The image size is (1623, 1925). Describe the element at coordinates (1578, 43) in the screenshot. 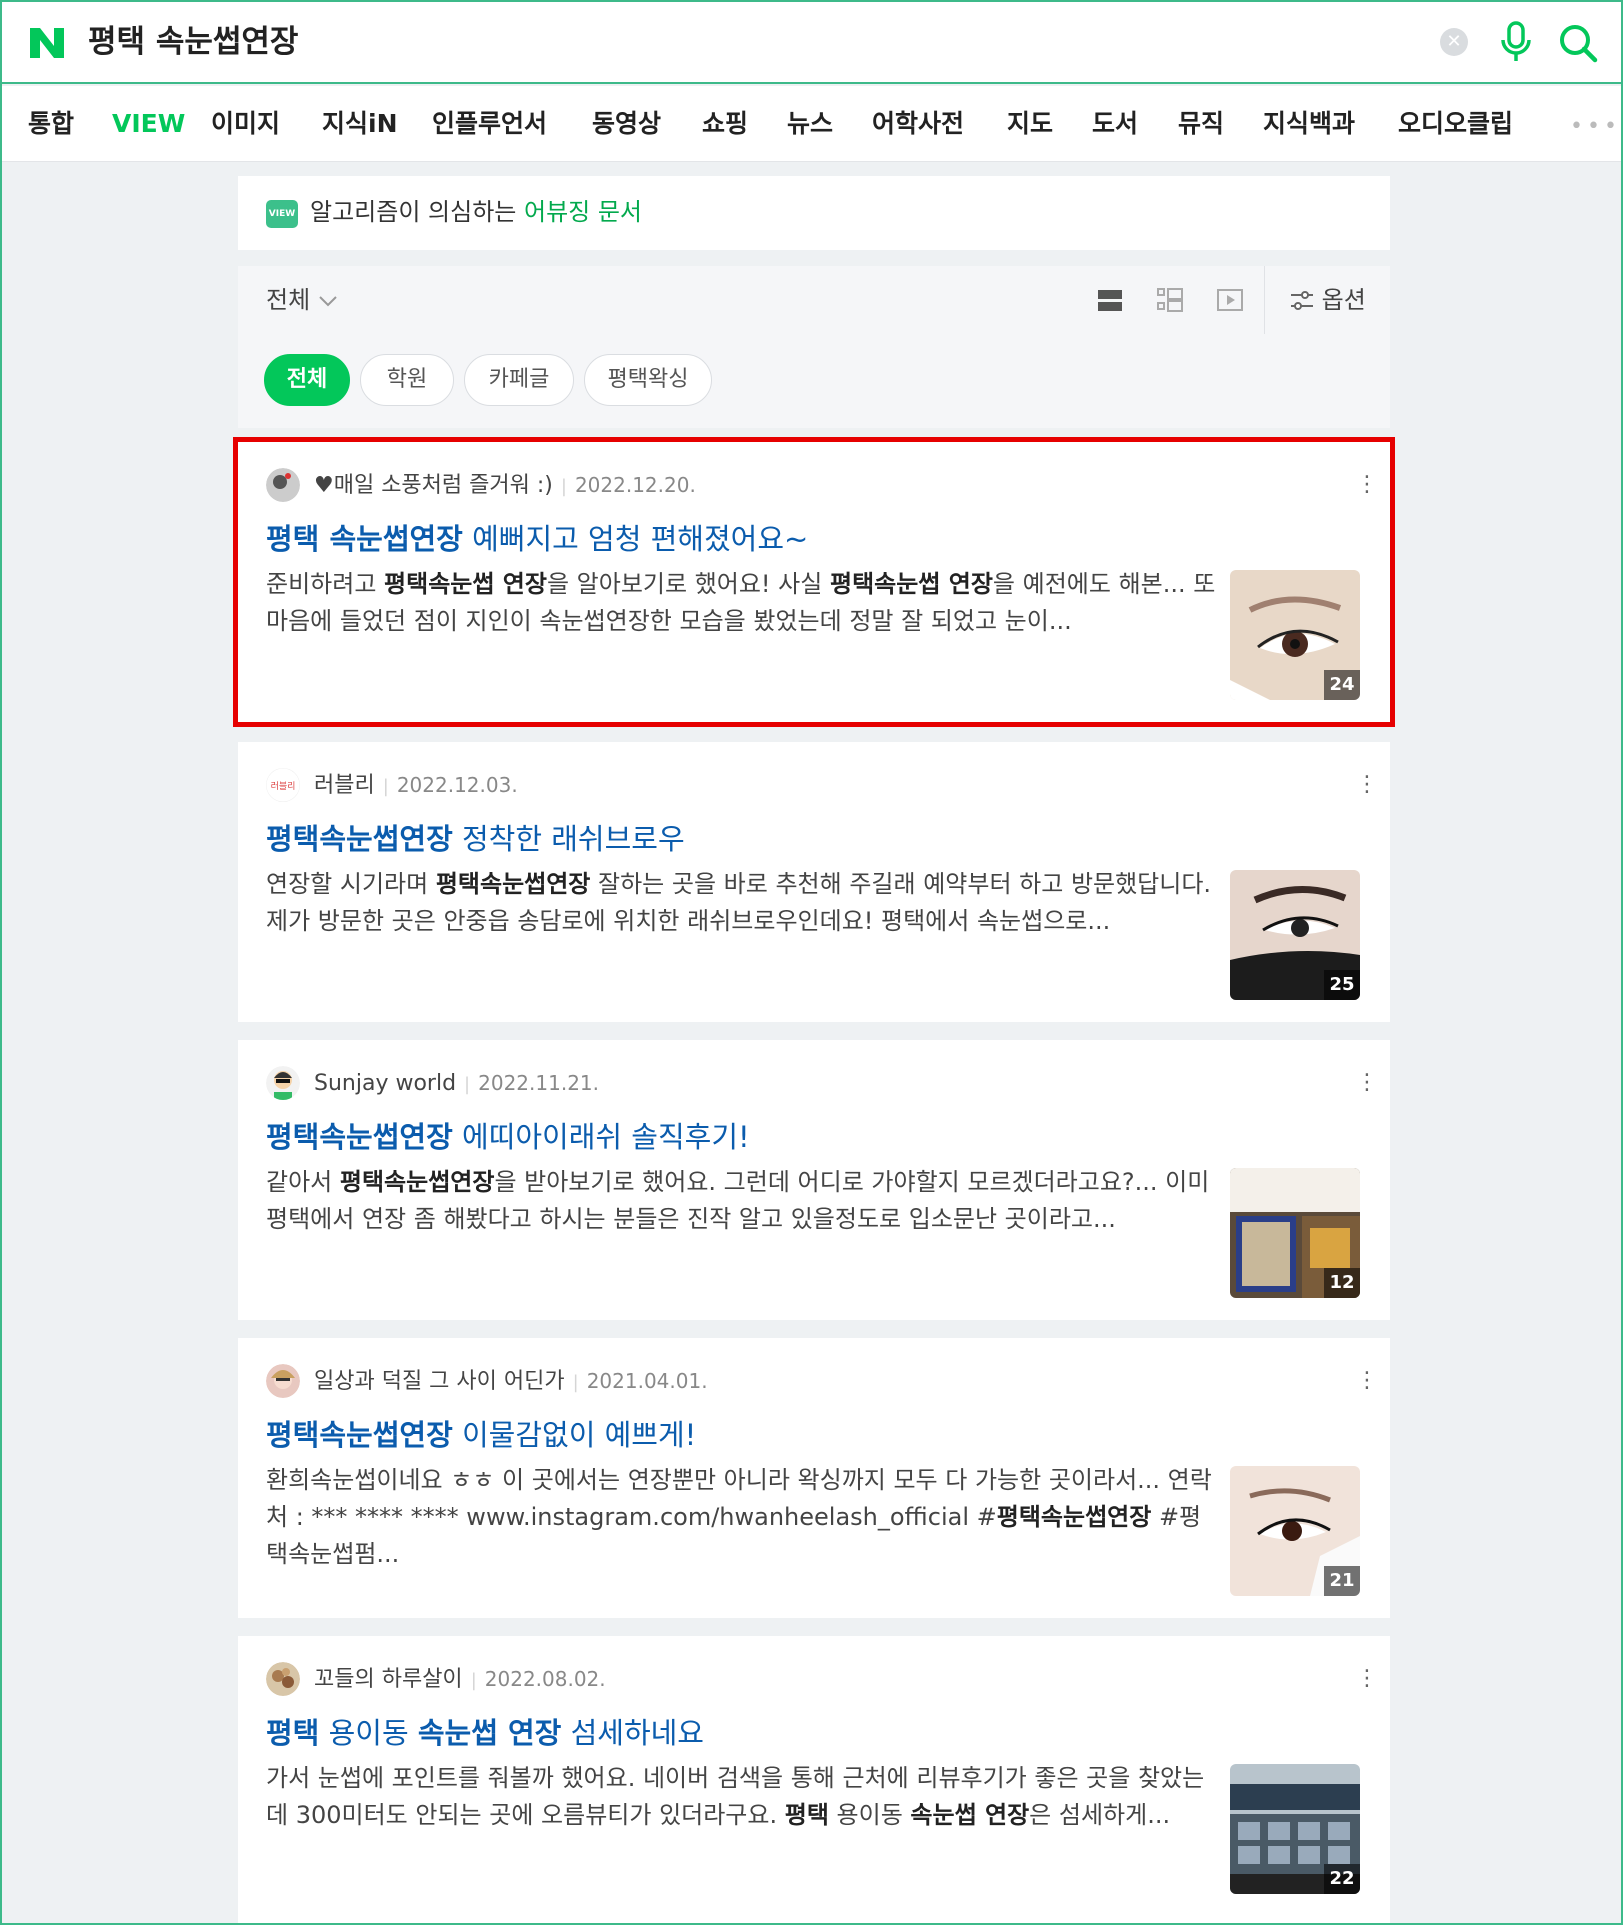

I see `search-icon` at that location.